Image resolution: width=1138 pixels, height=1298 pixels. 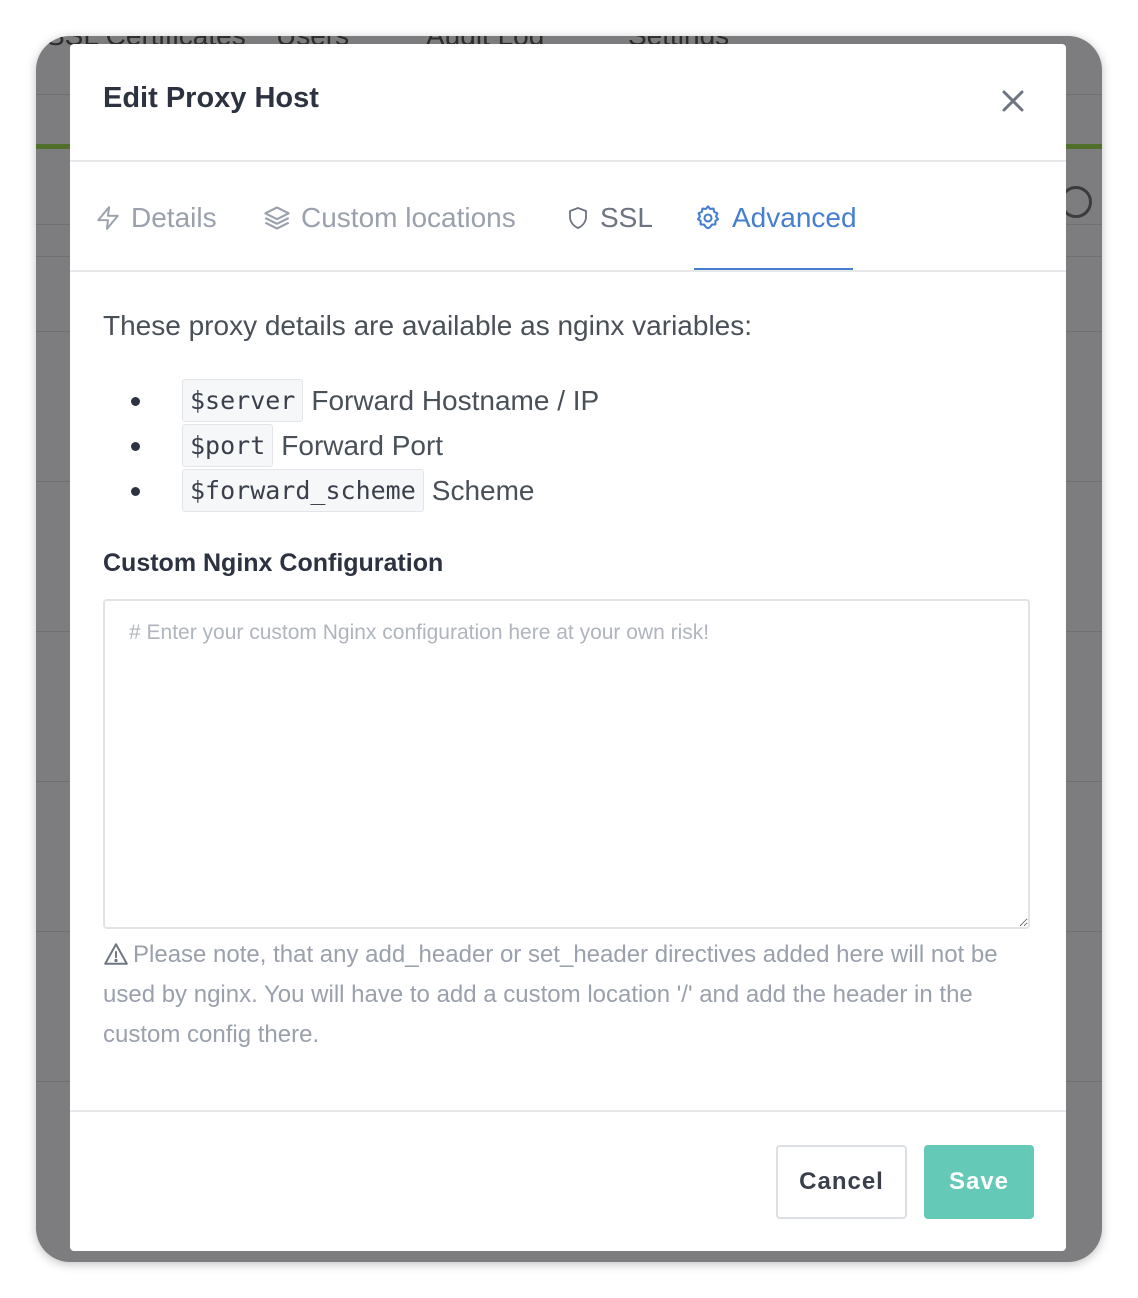 I want to click on close-icon, so click(x=1013, y=101).